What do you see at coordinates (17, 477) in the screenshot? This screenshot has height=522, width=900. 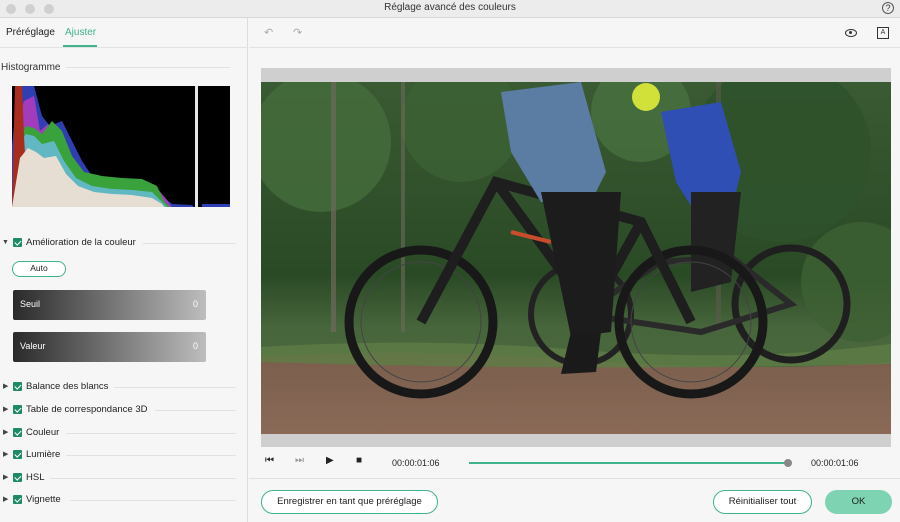 I see `checkbox-hsl` at bounding box center [17, 477].